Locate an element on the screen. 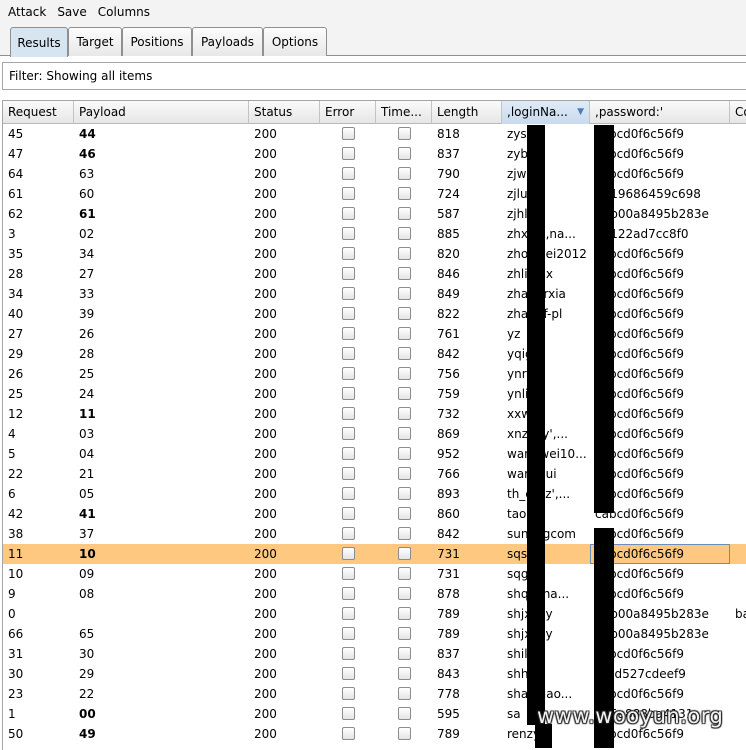  table-row: 62 61 200 587 zjhl b0b00a8495b283e is located at coordinates (374, 214).